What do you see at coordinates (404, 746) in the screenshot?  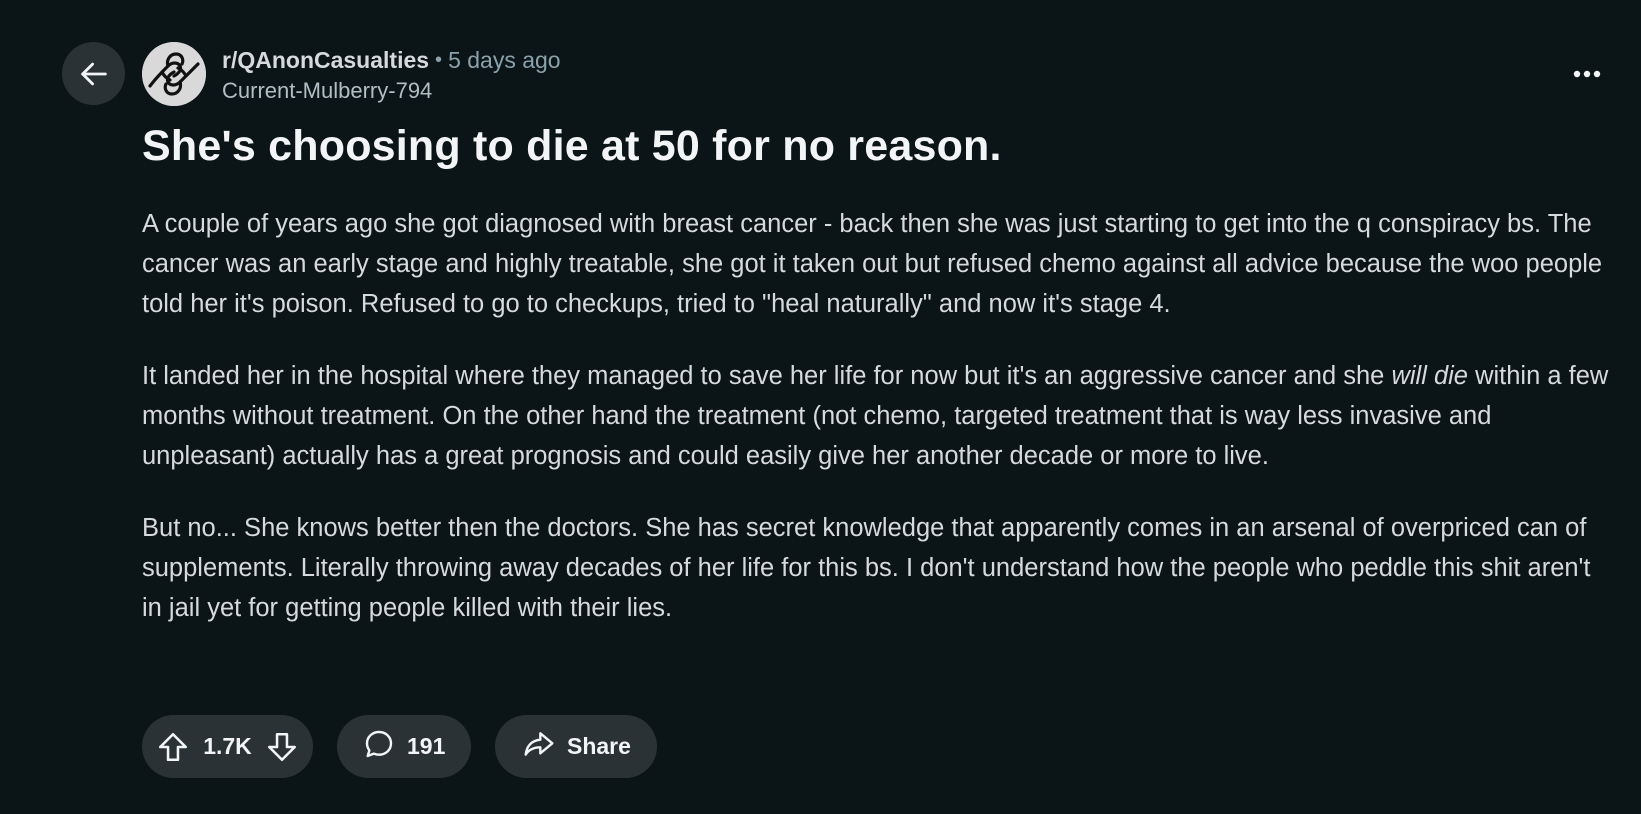 I see `comments-button: 191` at bounding box center [404, 746].